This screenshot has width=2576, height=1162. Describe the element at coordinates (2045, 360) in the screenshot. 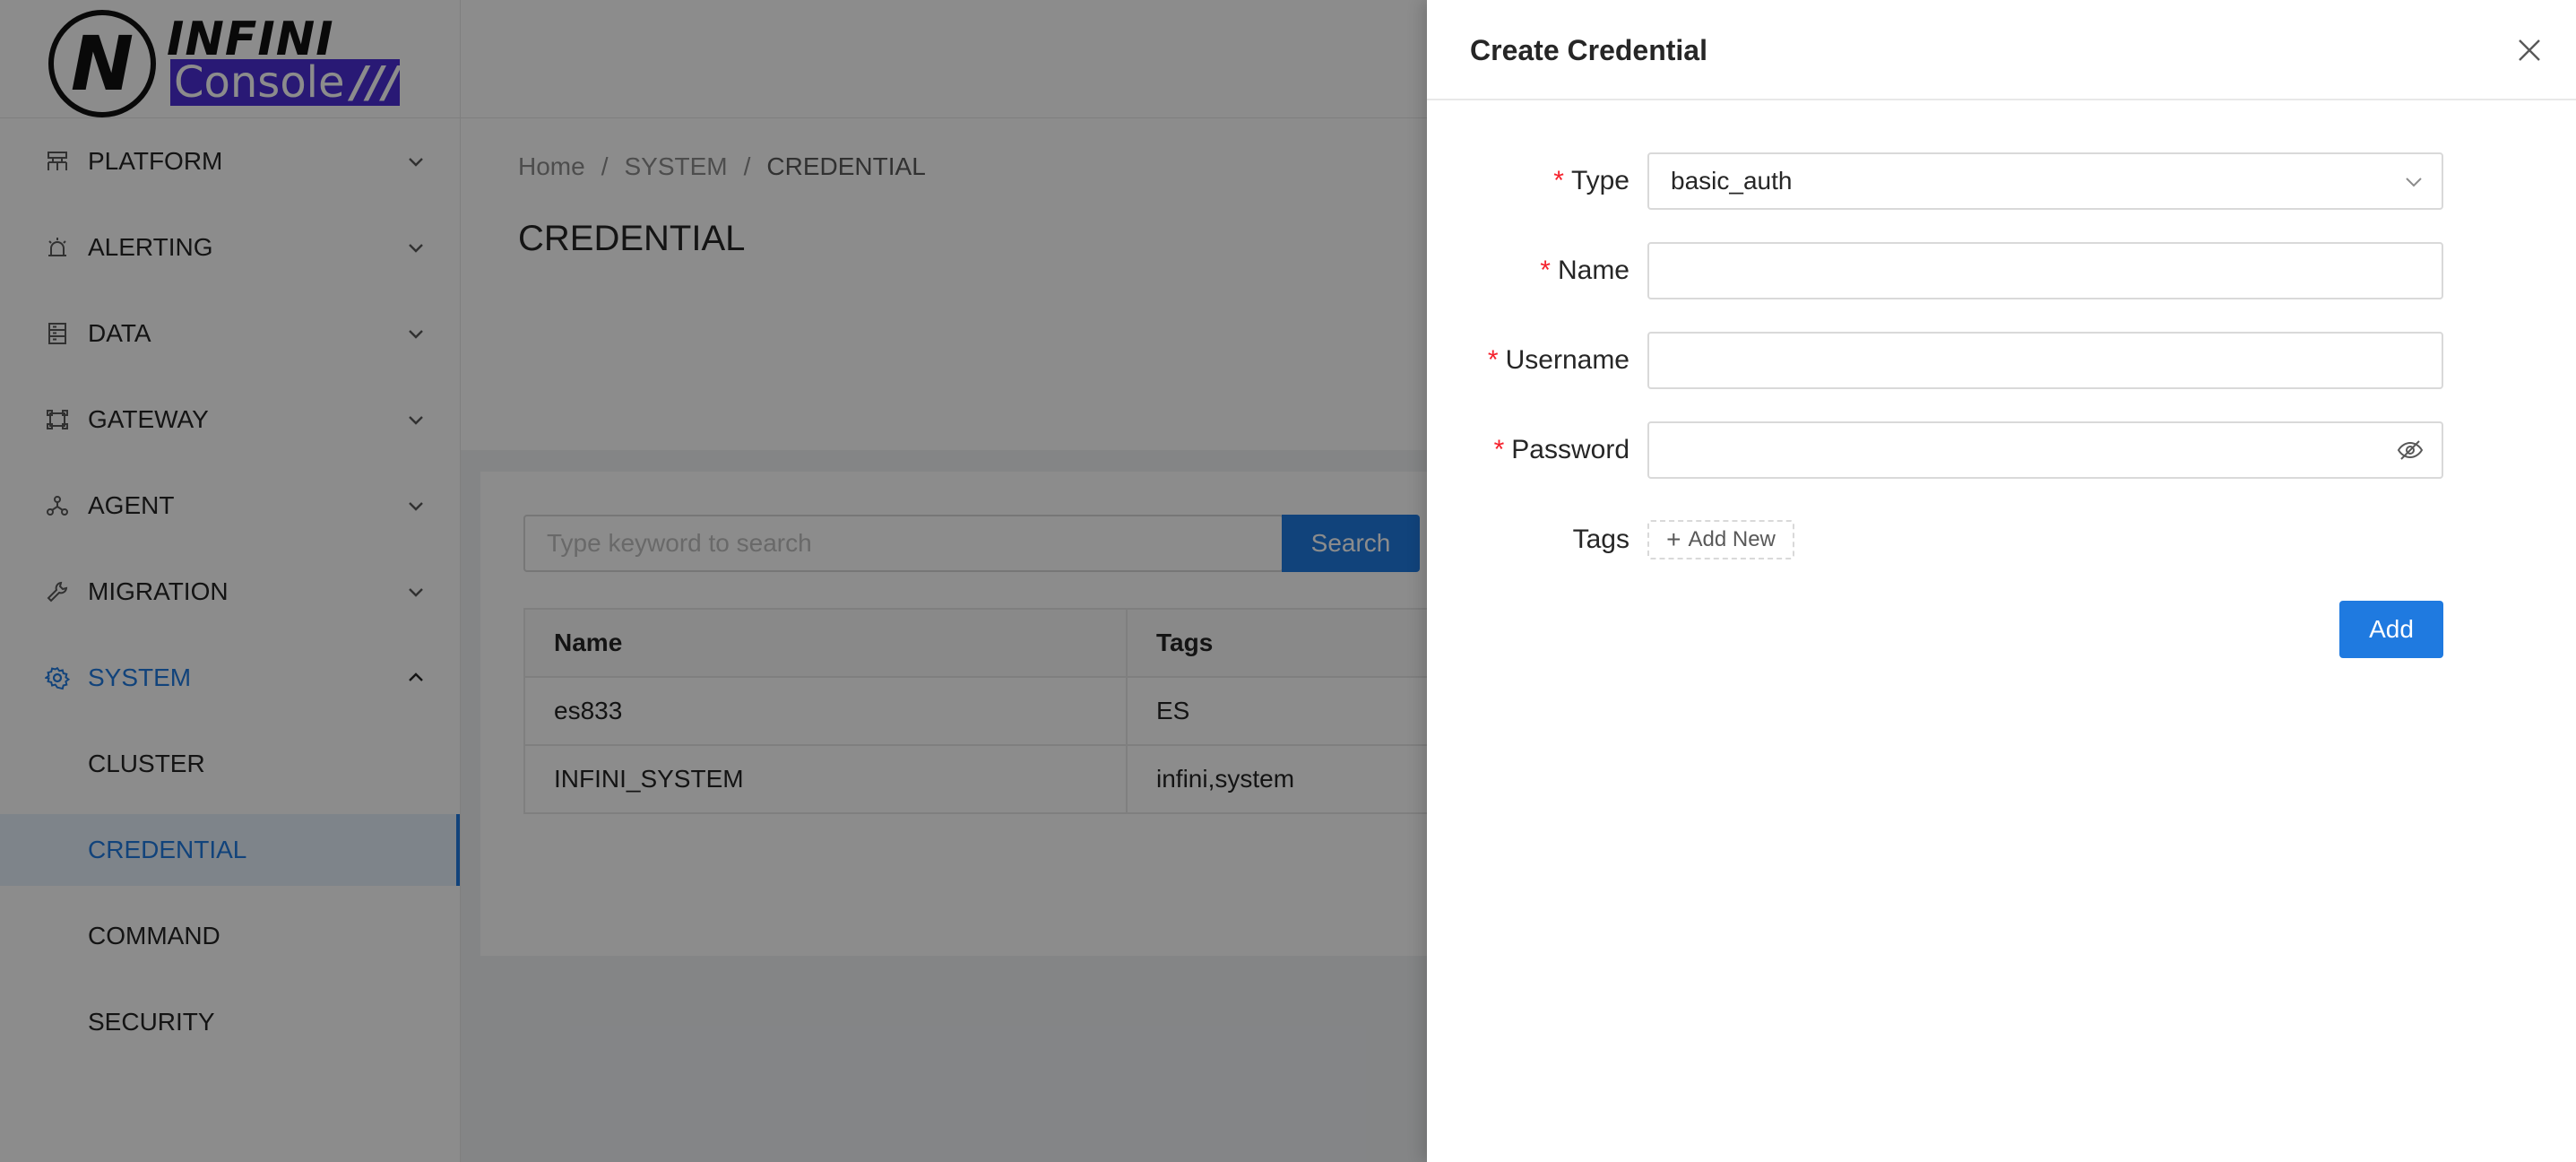

I see `username-field` at that location.